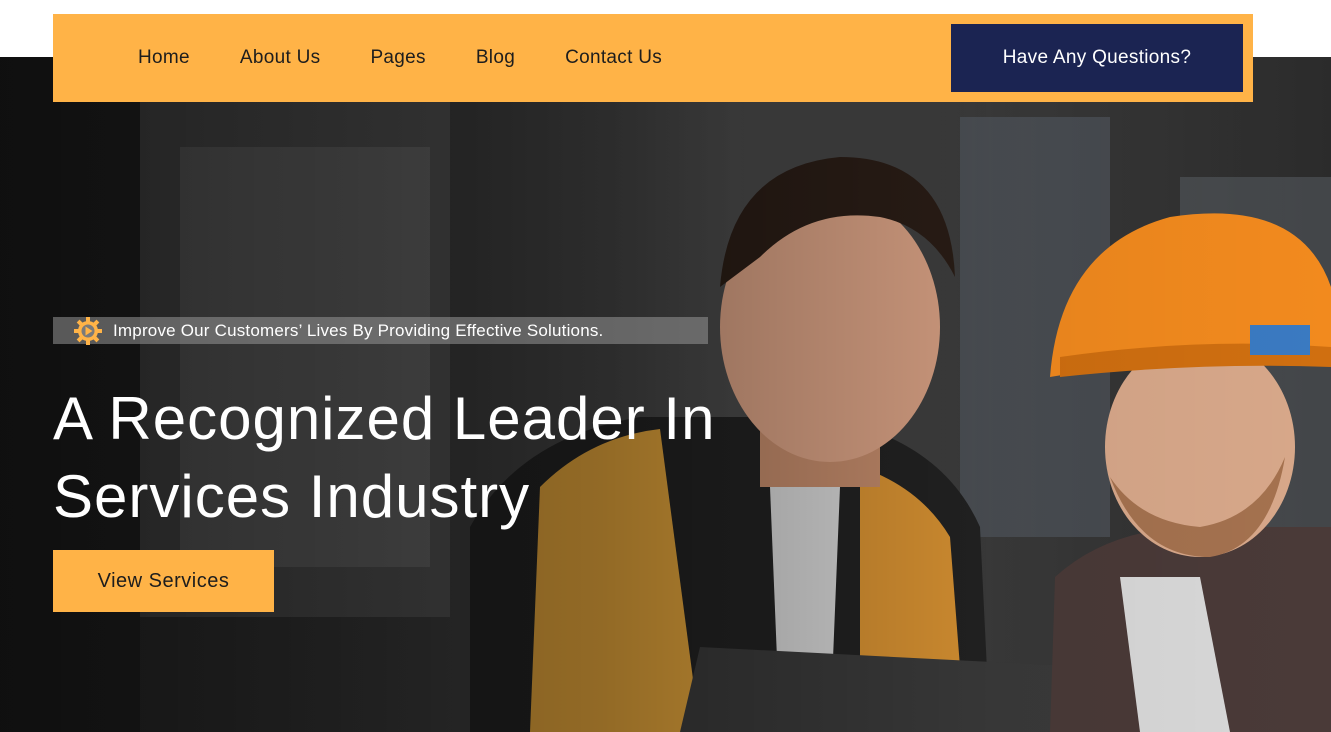  I want to click on nav-links: Home About Us Pages Blog Contact Us, so click(425, 58).